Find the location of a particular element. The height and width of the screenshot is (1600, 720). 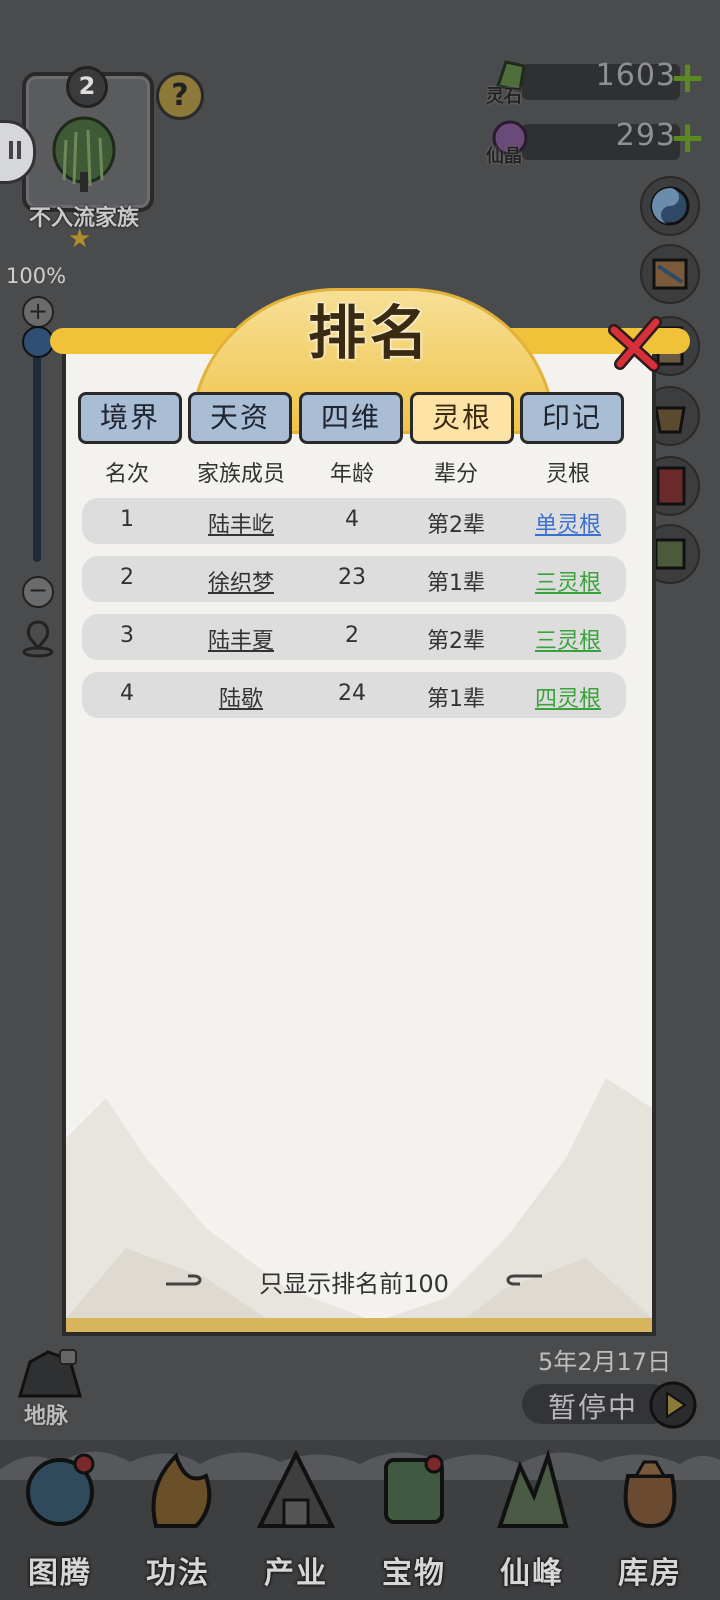

peak-icon is located at coordinates (533, 1488).